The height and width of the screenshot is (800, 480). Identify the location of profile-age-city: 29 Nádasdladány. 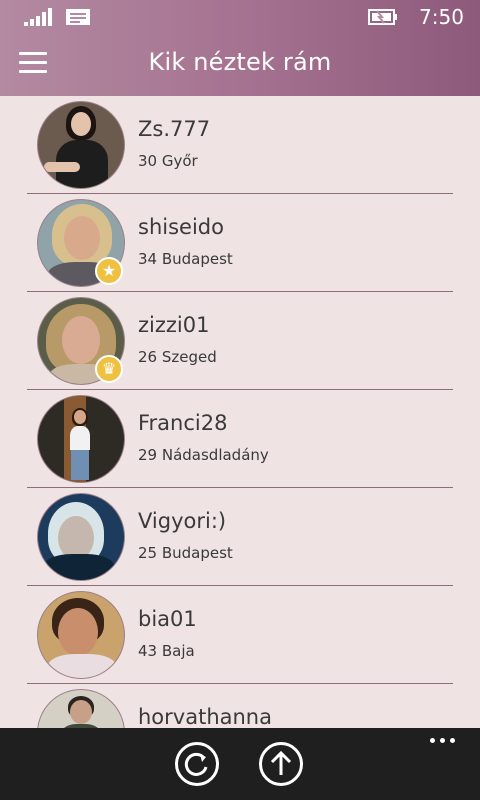
(203, 455).